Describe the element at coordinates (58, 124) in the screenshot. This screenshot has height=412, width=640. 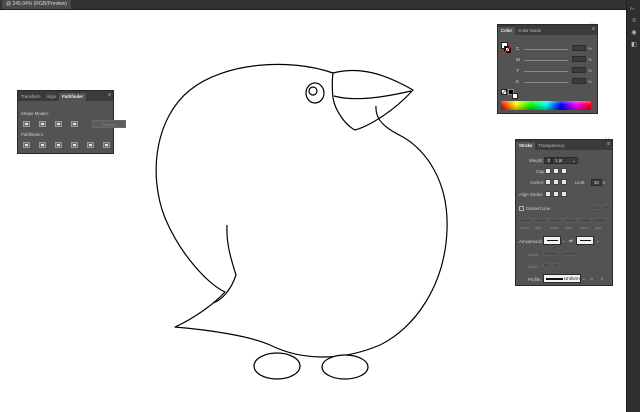
I see `intersect-icon` at that location.